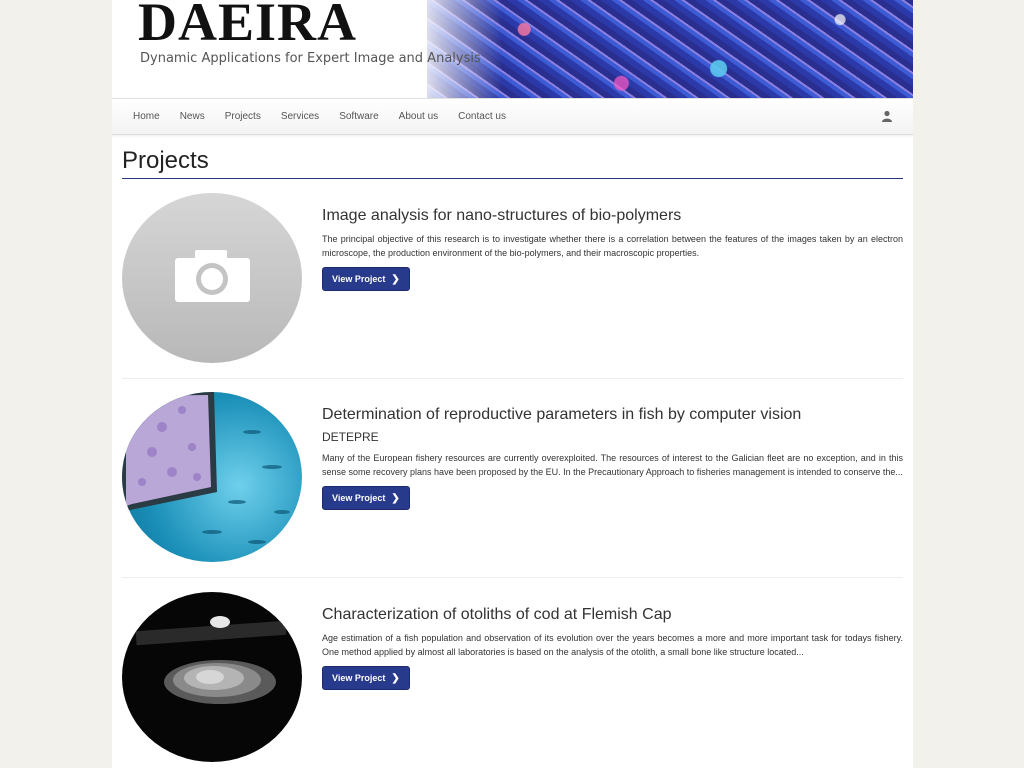 Image resolution: width=1024 pixels, height=768 pixels. What do you see at coordinates (350, 437) in the screenshot?
I see `project-subtitle: DETEPRE` at bounding box center [350, 437].